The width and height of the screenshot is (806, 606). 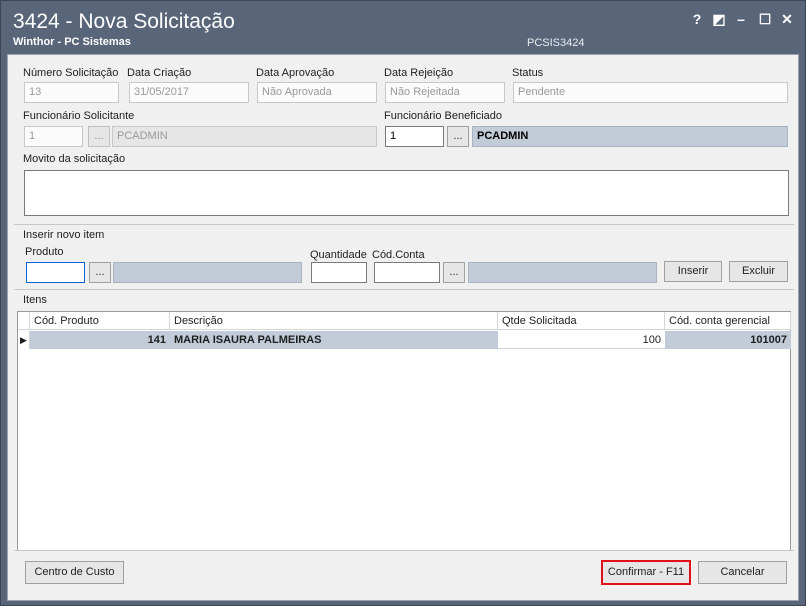 I want to click on table-corner, so click(x=24, y=321).